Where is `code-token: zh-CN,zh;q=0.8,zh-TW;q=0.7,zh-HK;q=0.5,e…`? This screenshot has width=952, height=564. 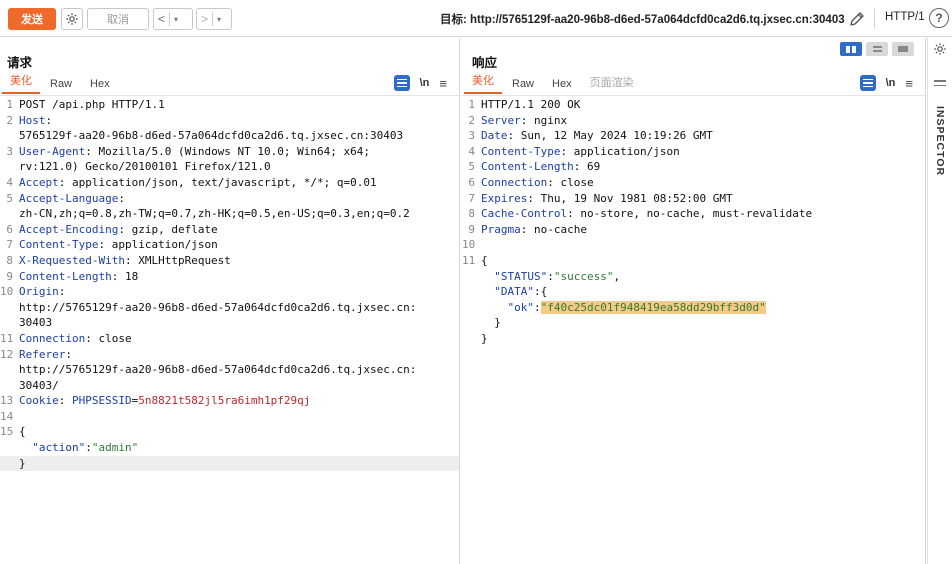
code-token: zh-CN,zh;q=0.8,zh-TW;q=0.7,zh-HK;q=0.5,e… is located at coordinates (214, 214).